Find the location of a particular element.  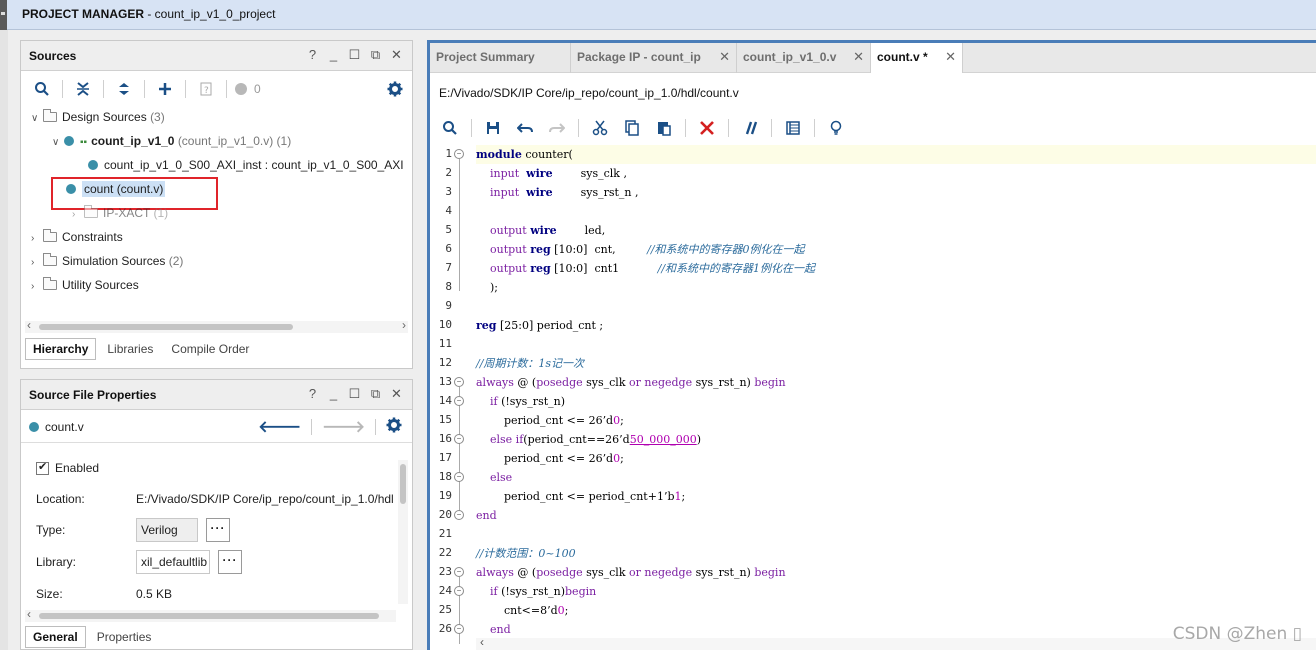

tab-count-v: count.v * ✕ is located at coordinates (917, 58).